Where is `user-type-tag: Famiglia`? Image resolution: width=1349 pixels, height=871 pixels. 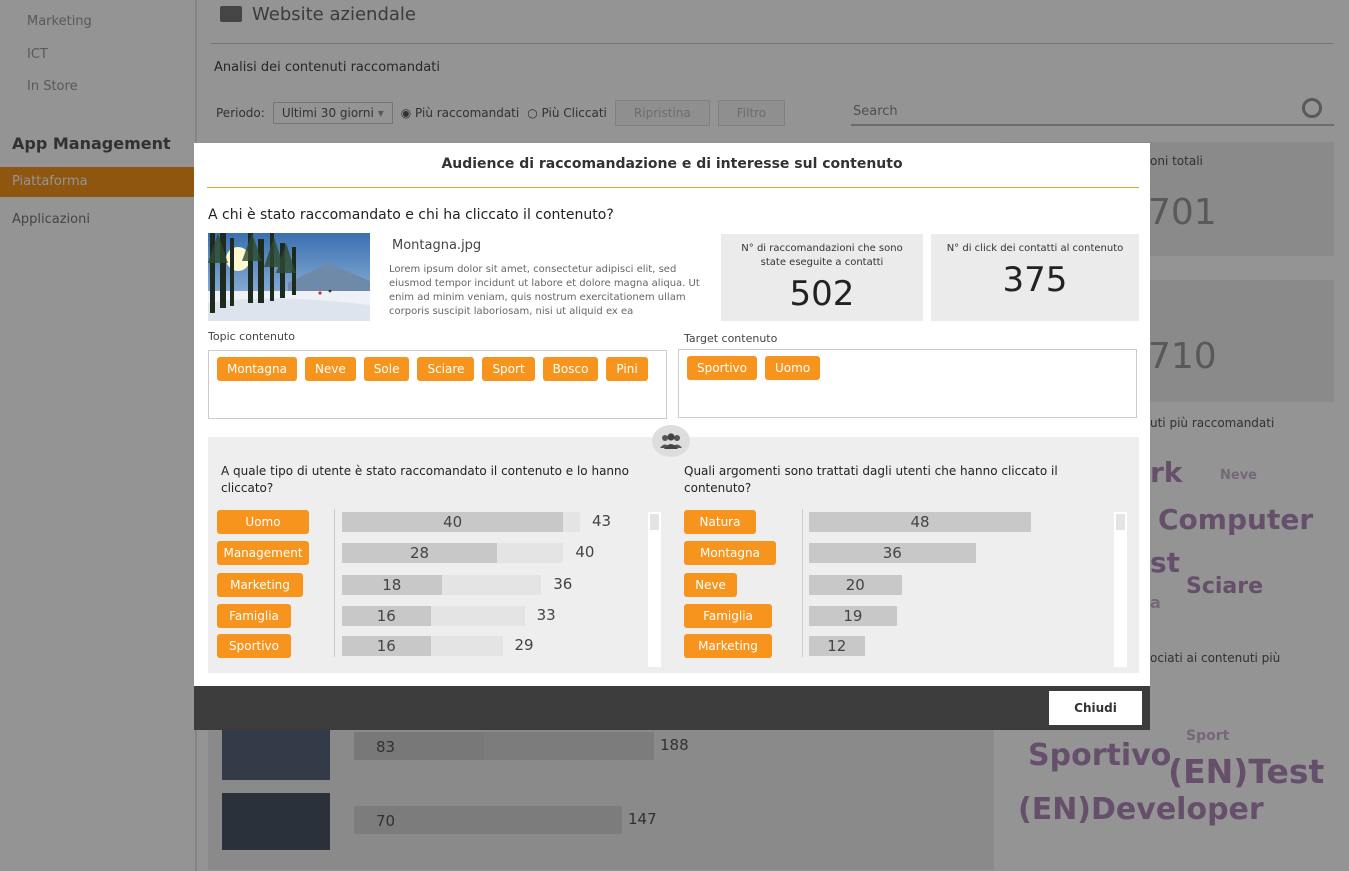
user-type-tag: Famiglia is located at coordinates (254, 616).